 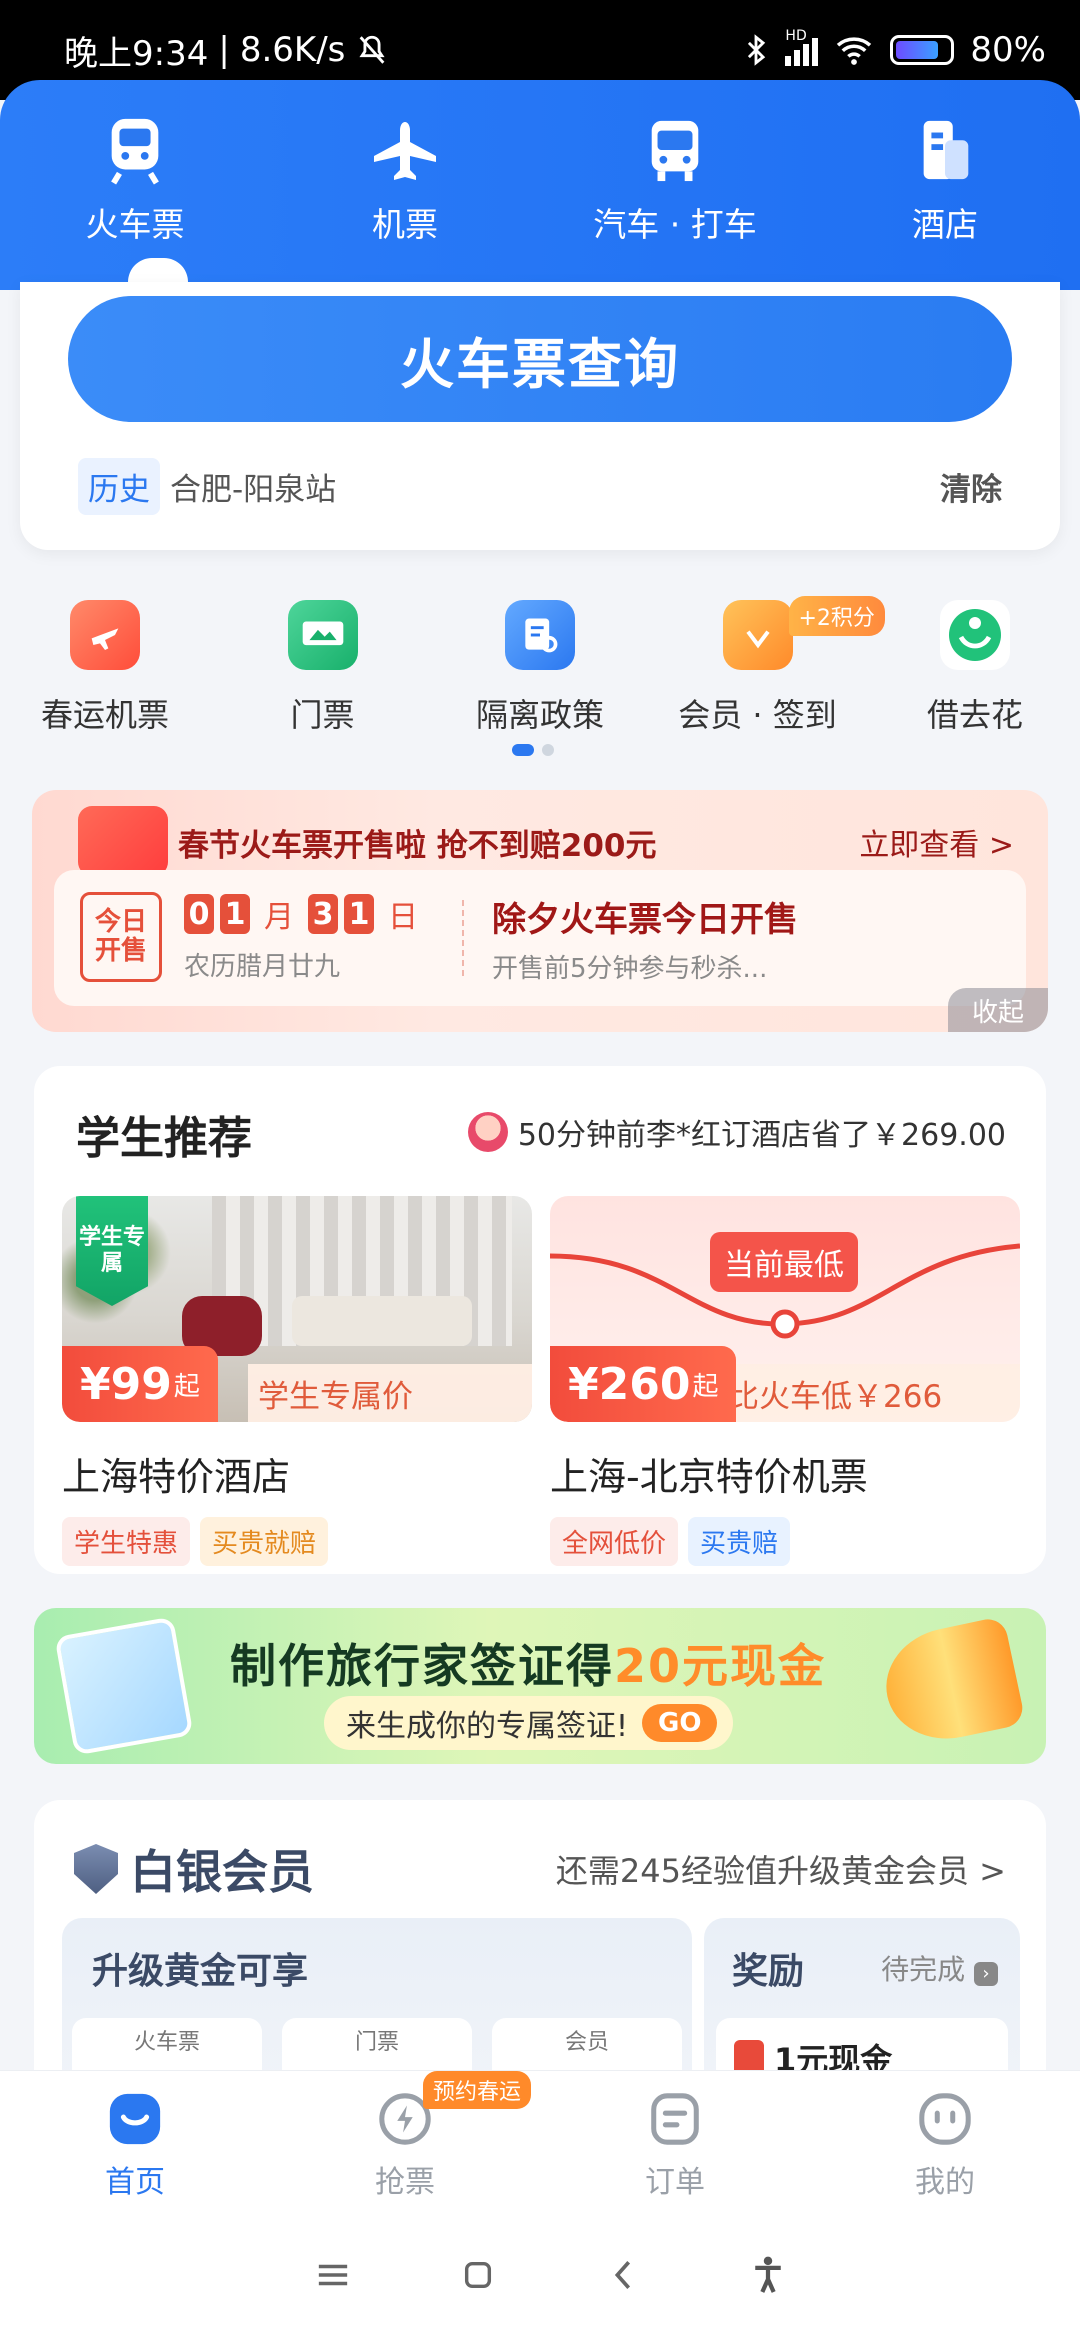 What do you see at coordinates (540, 2140) in the screenshot?
I see `bottom-nav: 首页 预约春运 抢票 订单 我的` at bounding box center [540, 2140].